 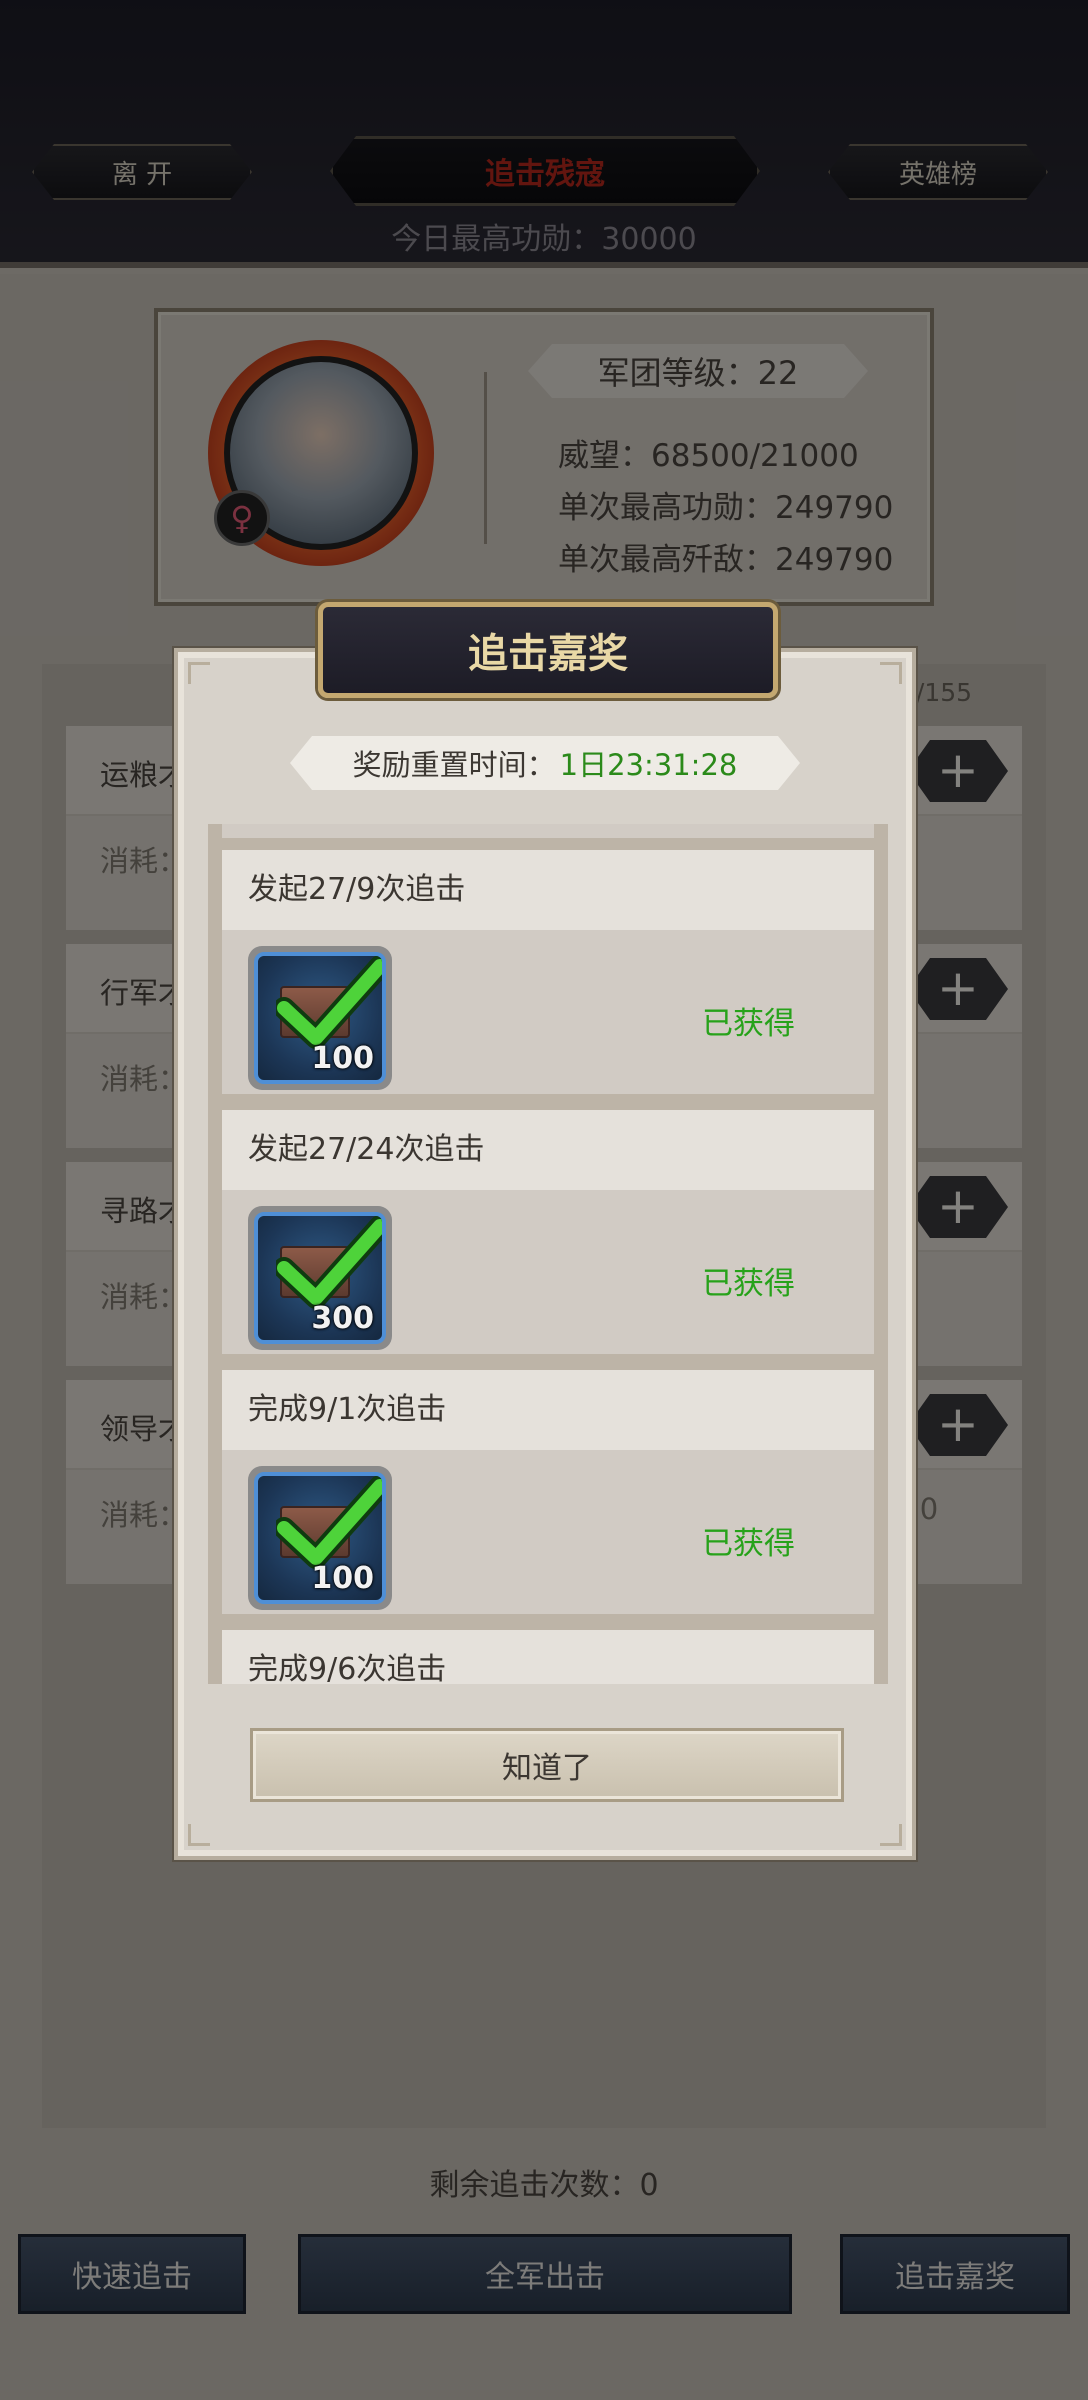 What do you see at coordinates (548, 972) in the screenshot?
I see `list-item: 发起27/9次追击 100 已获得` at bounding box center [548, 972].